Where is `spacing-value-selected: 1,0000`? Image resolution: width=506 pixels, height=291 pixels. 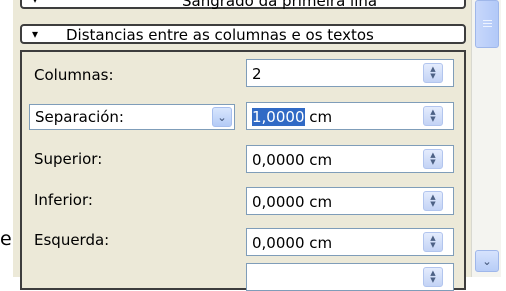
spacing-value-selected: 1,0000 is located at coordinates (278, 117).